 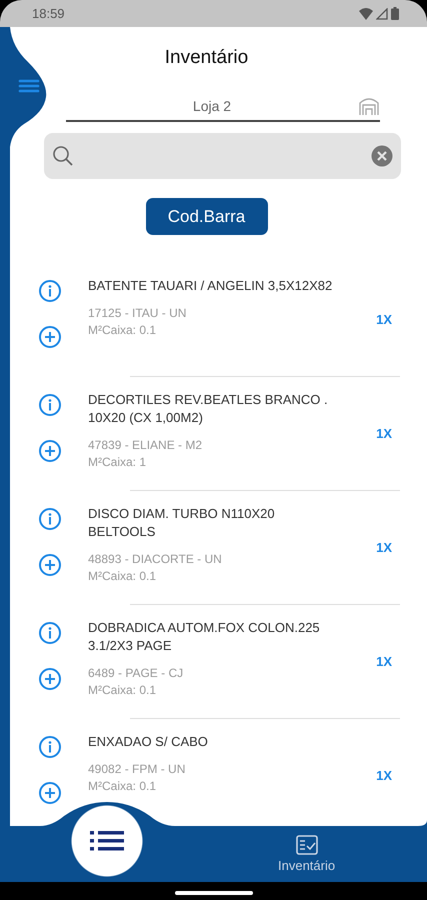 What do you see at coordinates (207, 58) in the screenshot?
I see `screen-title: Inventário` at bounding box center [207, 58].